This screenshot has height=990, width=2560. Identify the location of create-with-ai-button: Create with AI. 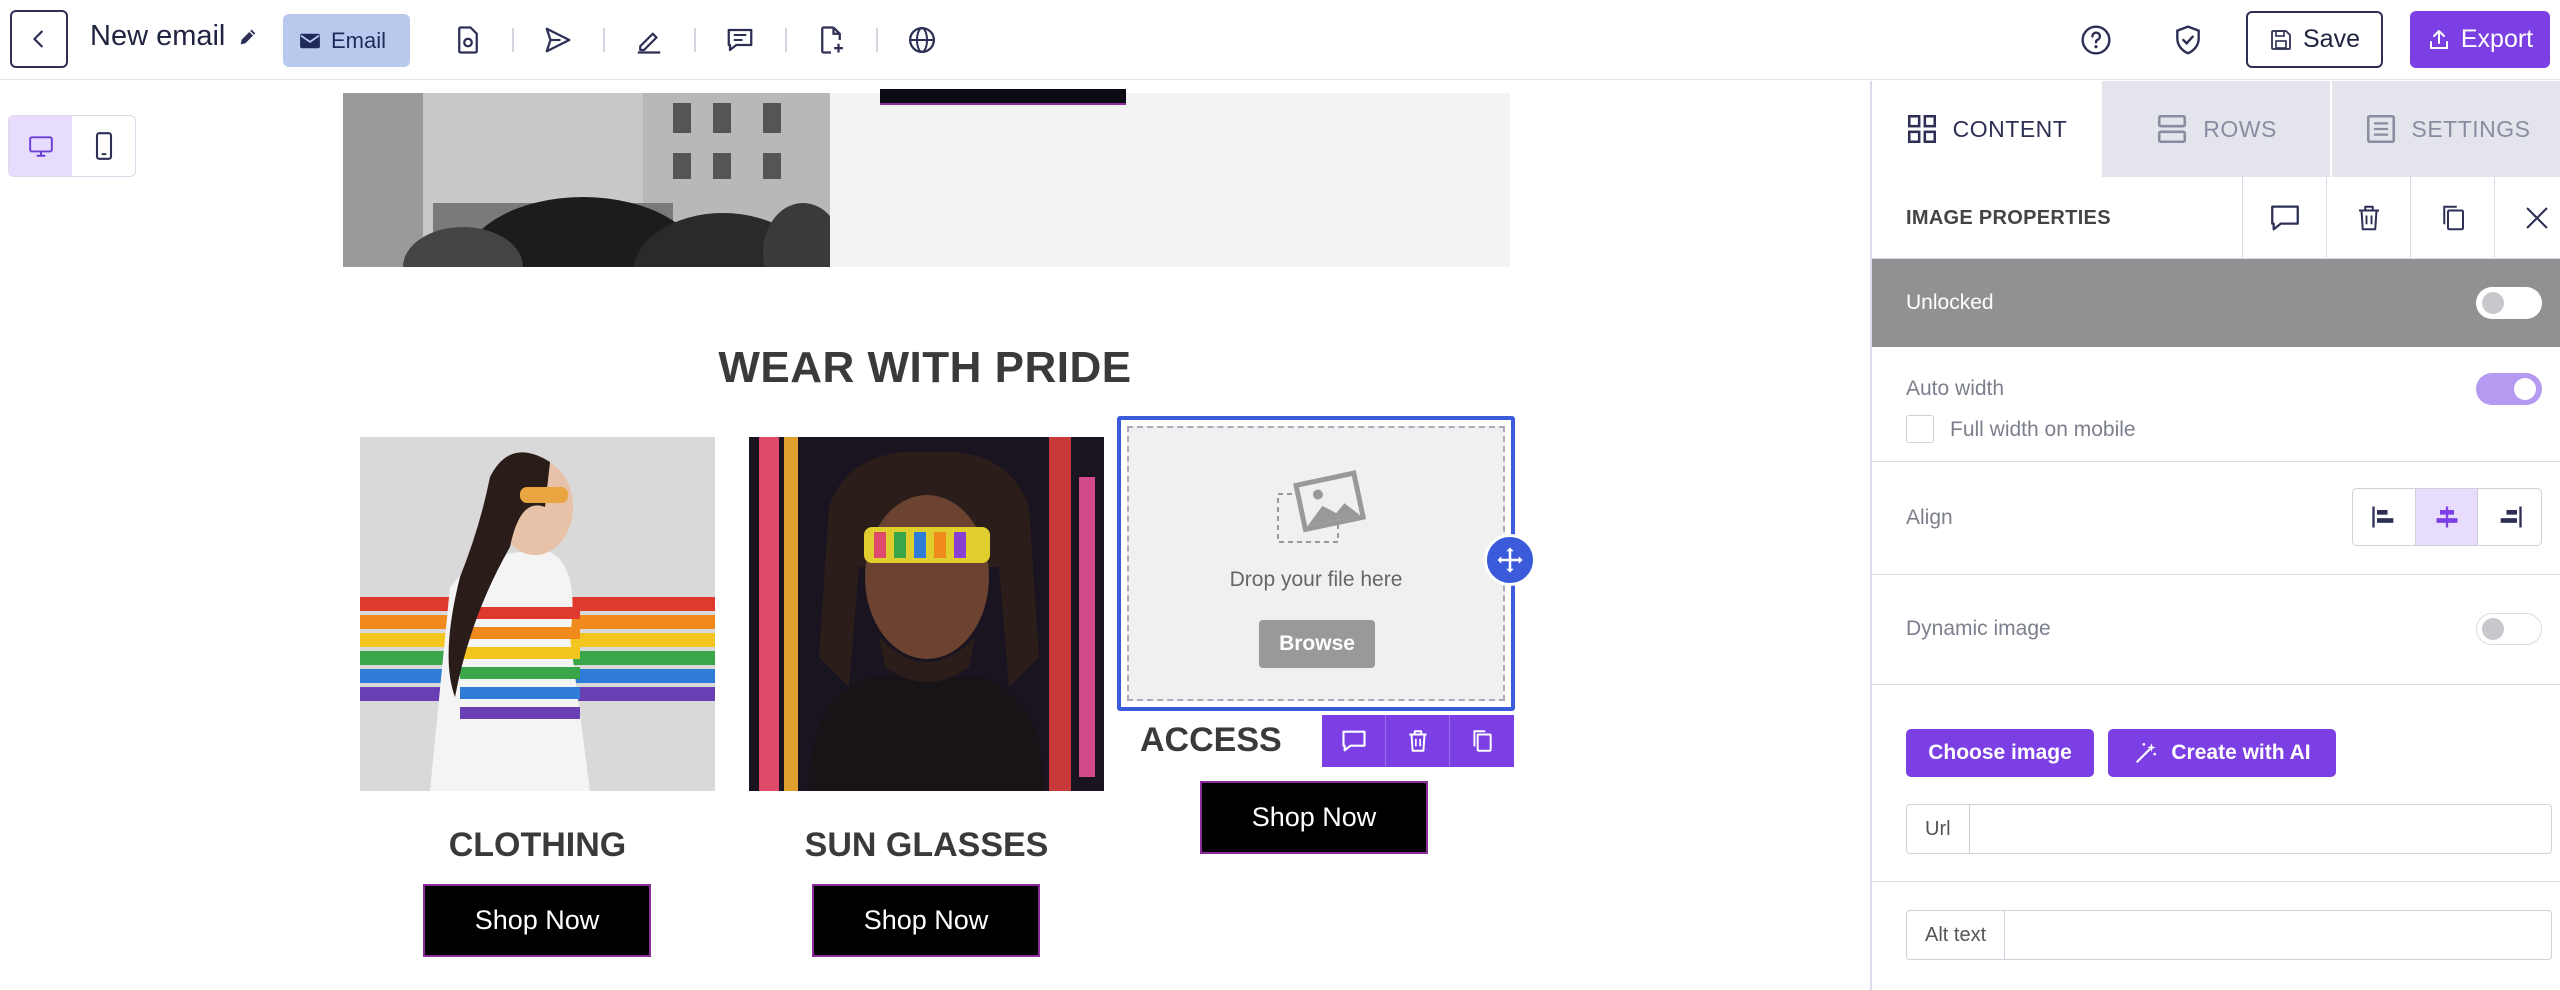
(2222, 753).